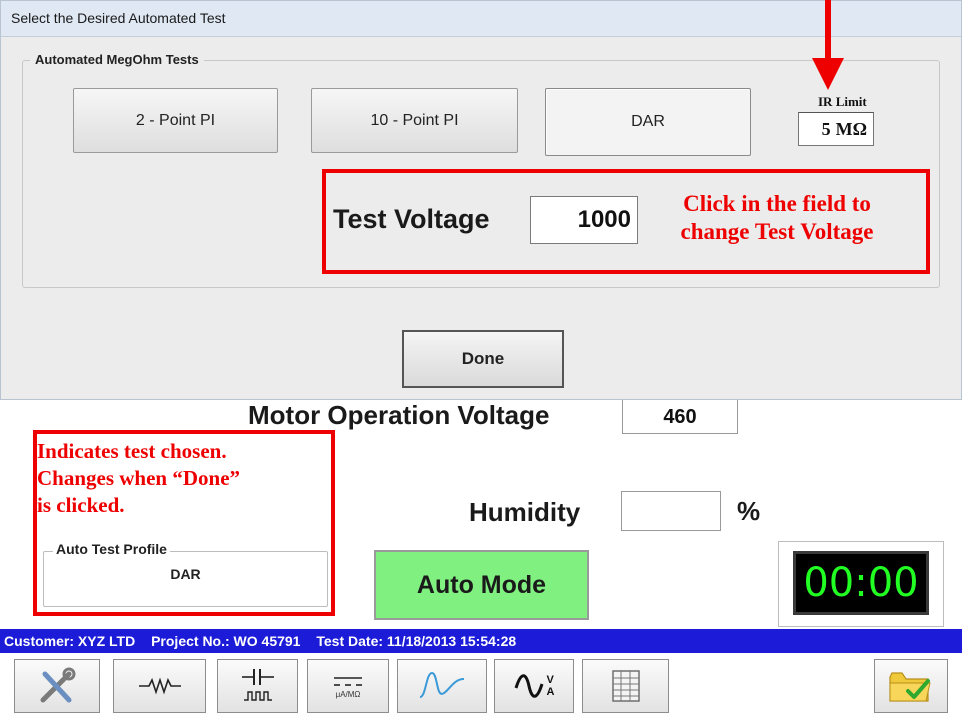 Image resolution: width=962 pixels, height=713 pixels. I want to click on save-folder-button, so click(911, 686).